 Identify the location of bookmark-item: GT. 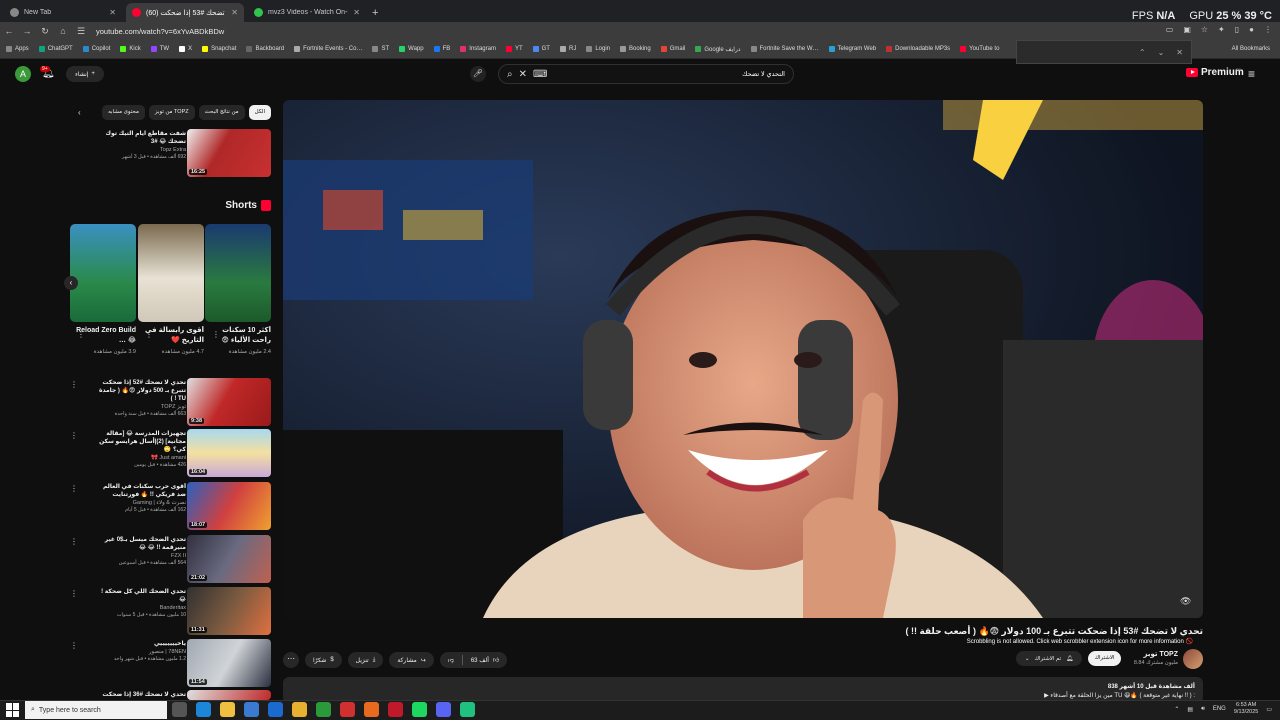
(541, 49).